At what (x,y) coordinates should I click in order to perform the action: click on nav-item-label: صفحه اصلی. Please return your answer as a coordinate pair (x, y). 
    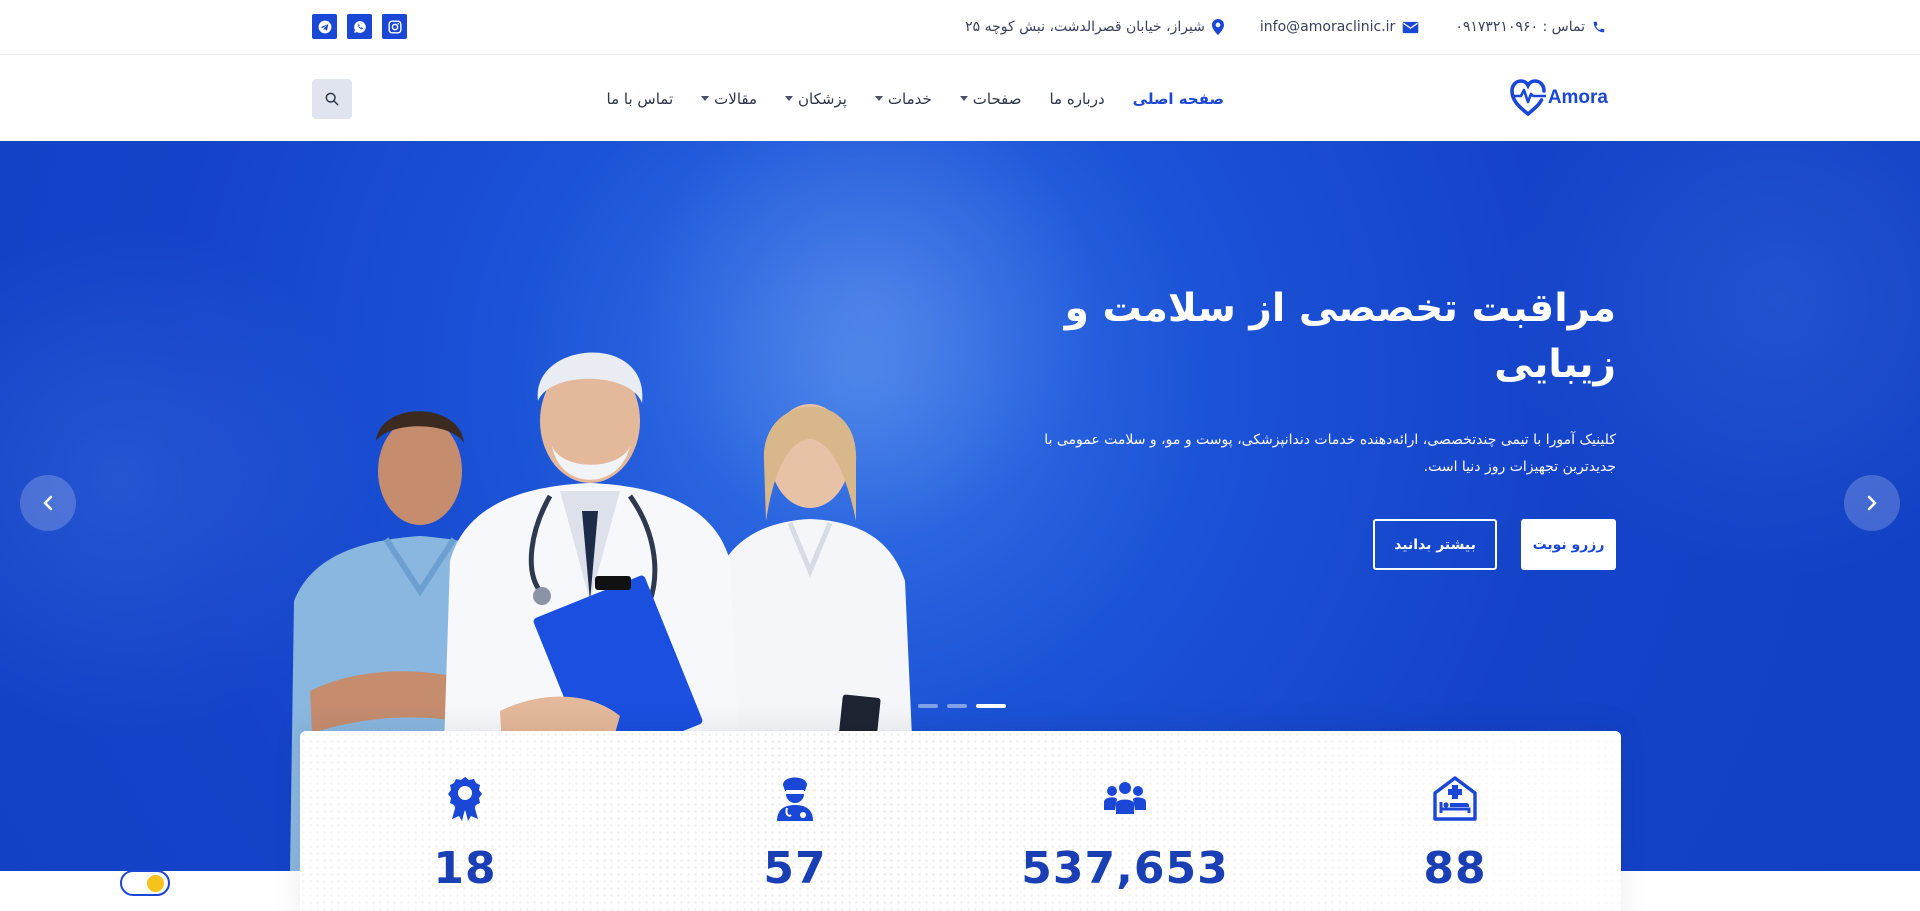
    Looking at the image, I should click on (1178, 98).